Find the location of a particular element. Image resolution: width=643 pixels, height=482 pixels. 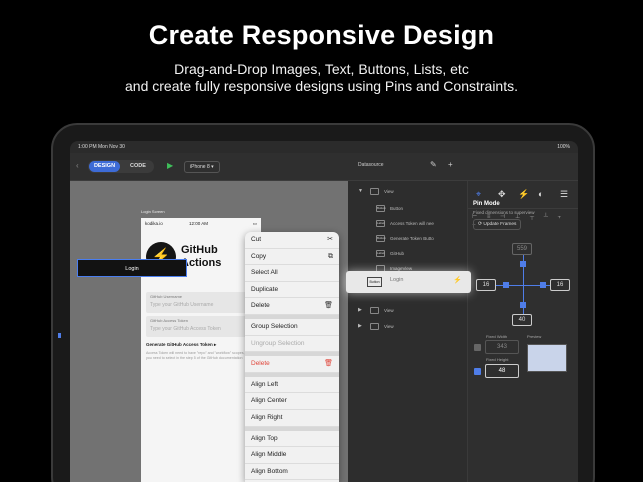

layer-label: GitHub is located at coordinates (397, 253).